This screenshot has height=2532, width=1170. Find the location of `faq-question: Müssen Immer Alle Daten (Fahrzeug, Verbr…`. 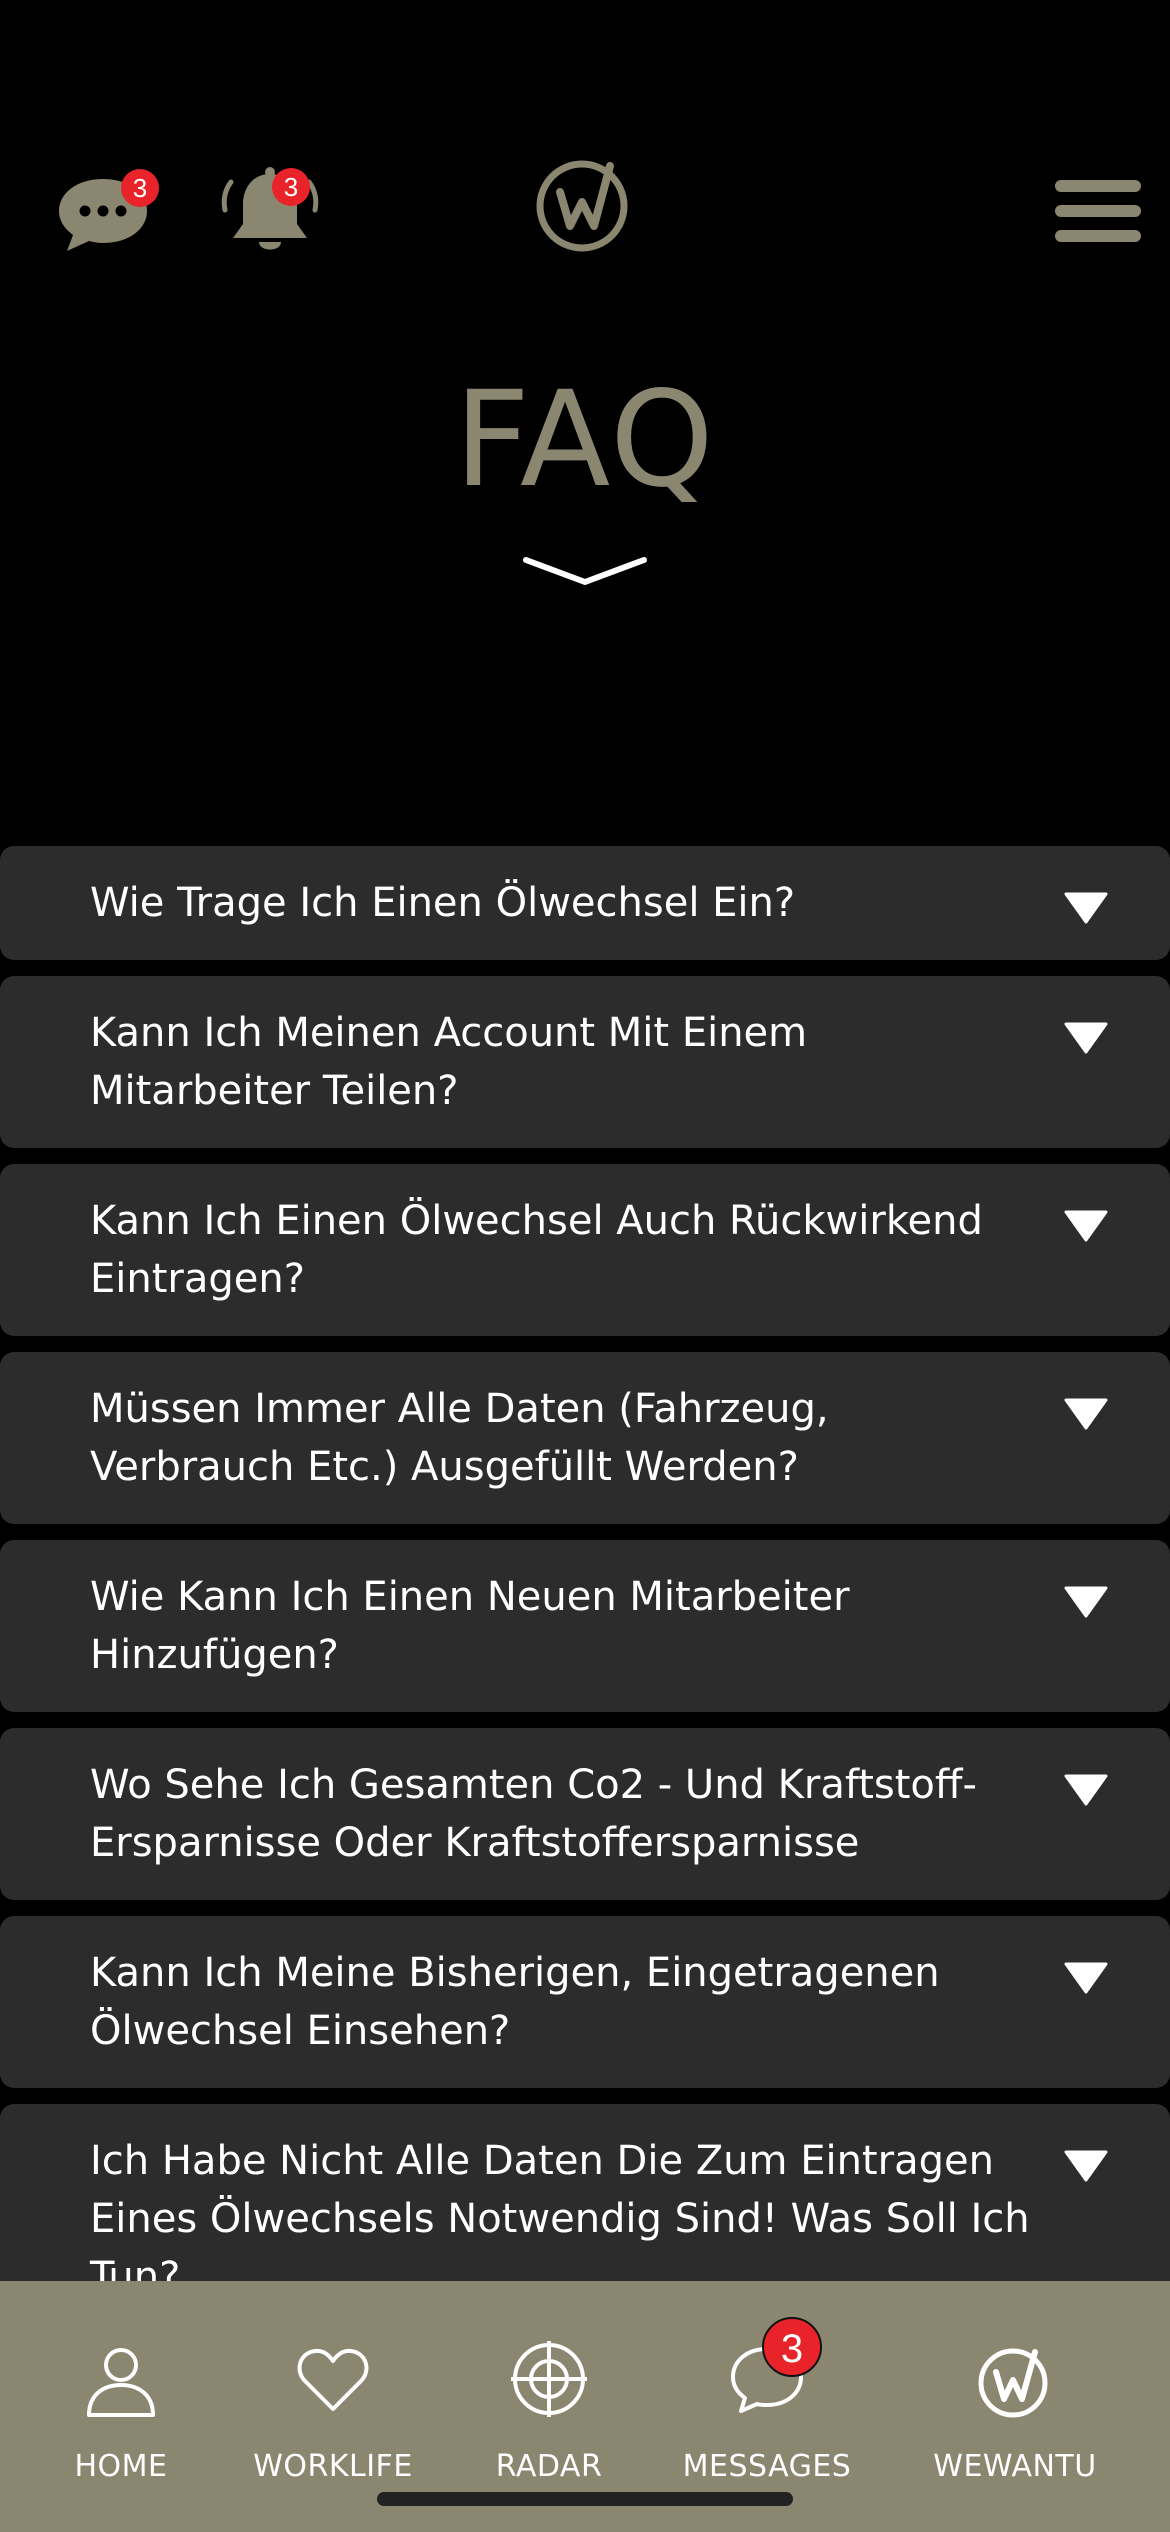

faq-question: Müssen Immer Alle Daten (Fahrzeug, Verbr… is located at coordinates (459, 1438).